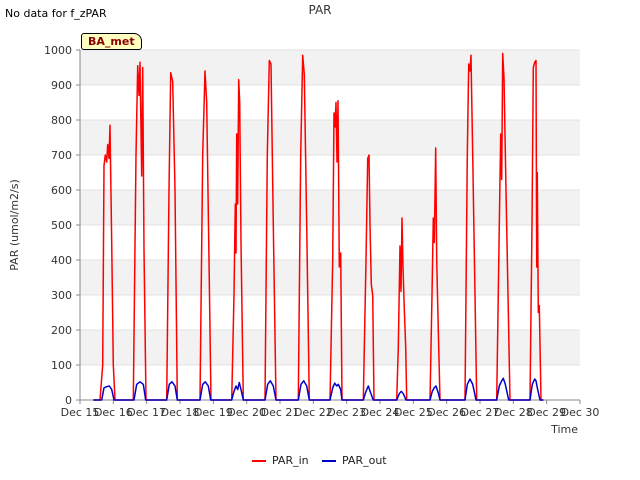 The image size is (640, 480). I want to click on legend-item-par-in: PAR_in, so click(280, 460).